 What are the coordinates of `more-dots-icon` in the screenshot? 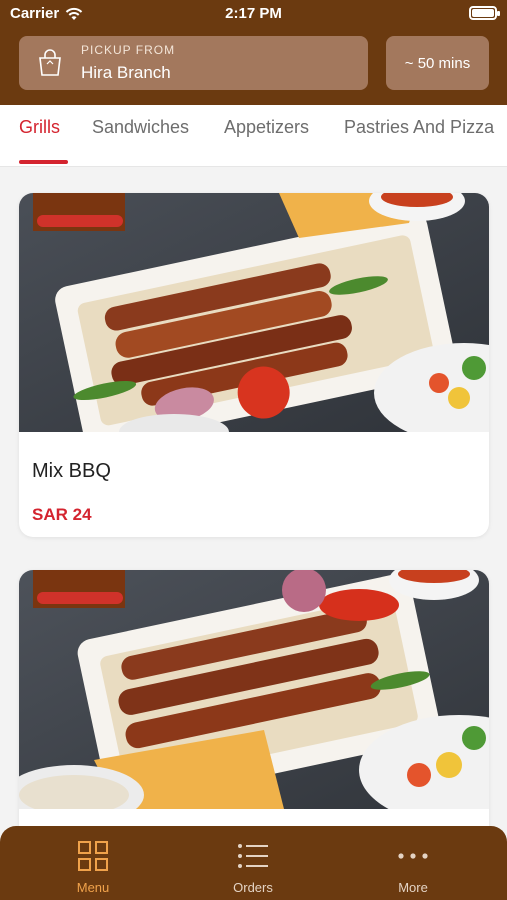 It's located at (413, 856).